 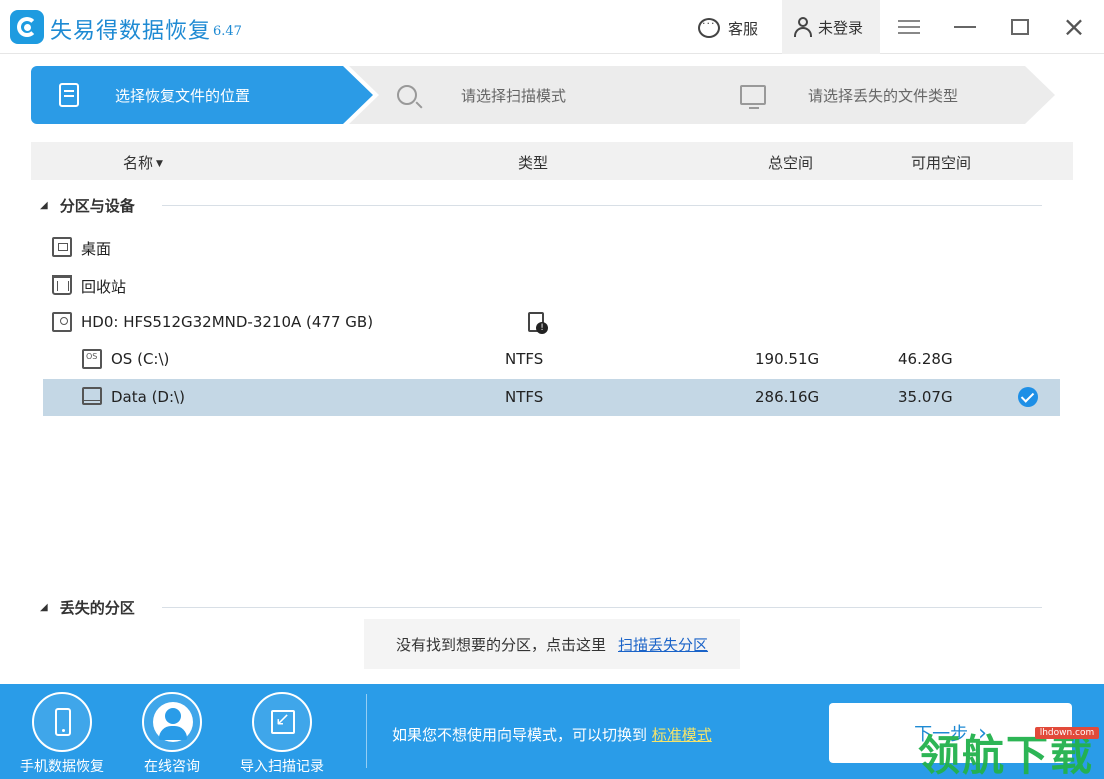 I want to click on row-name: 桌面, so click(x=96, y=249).